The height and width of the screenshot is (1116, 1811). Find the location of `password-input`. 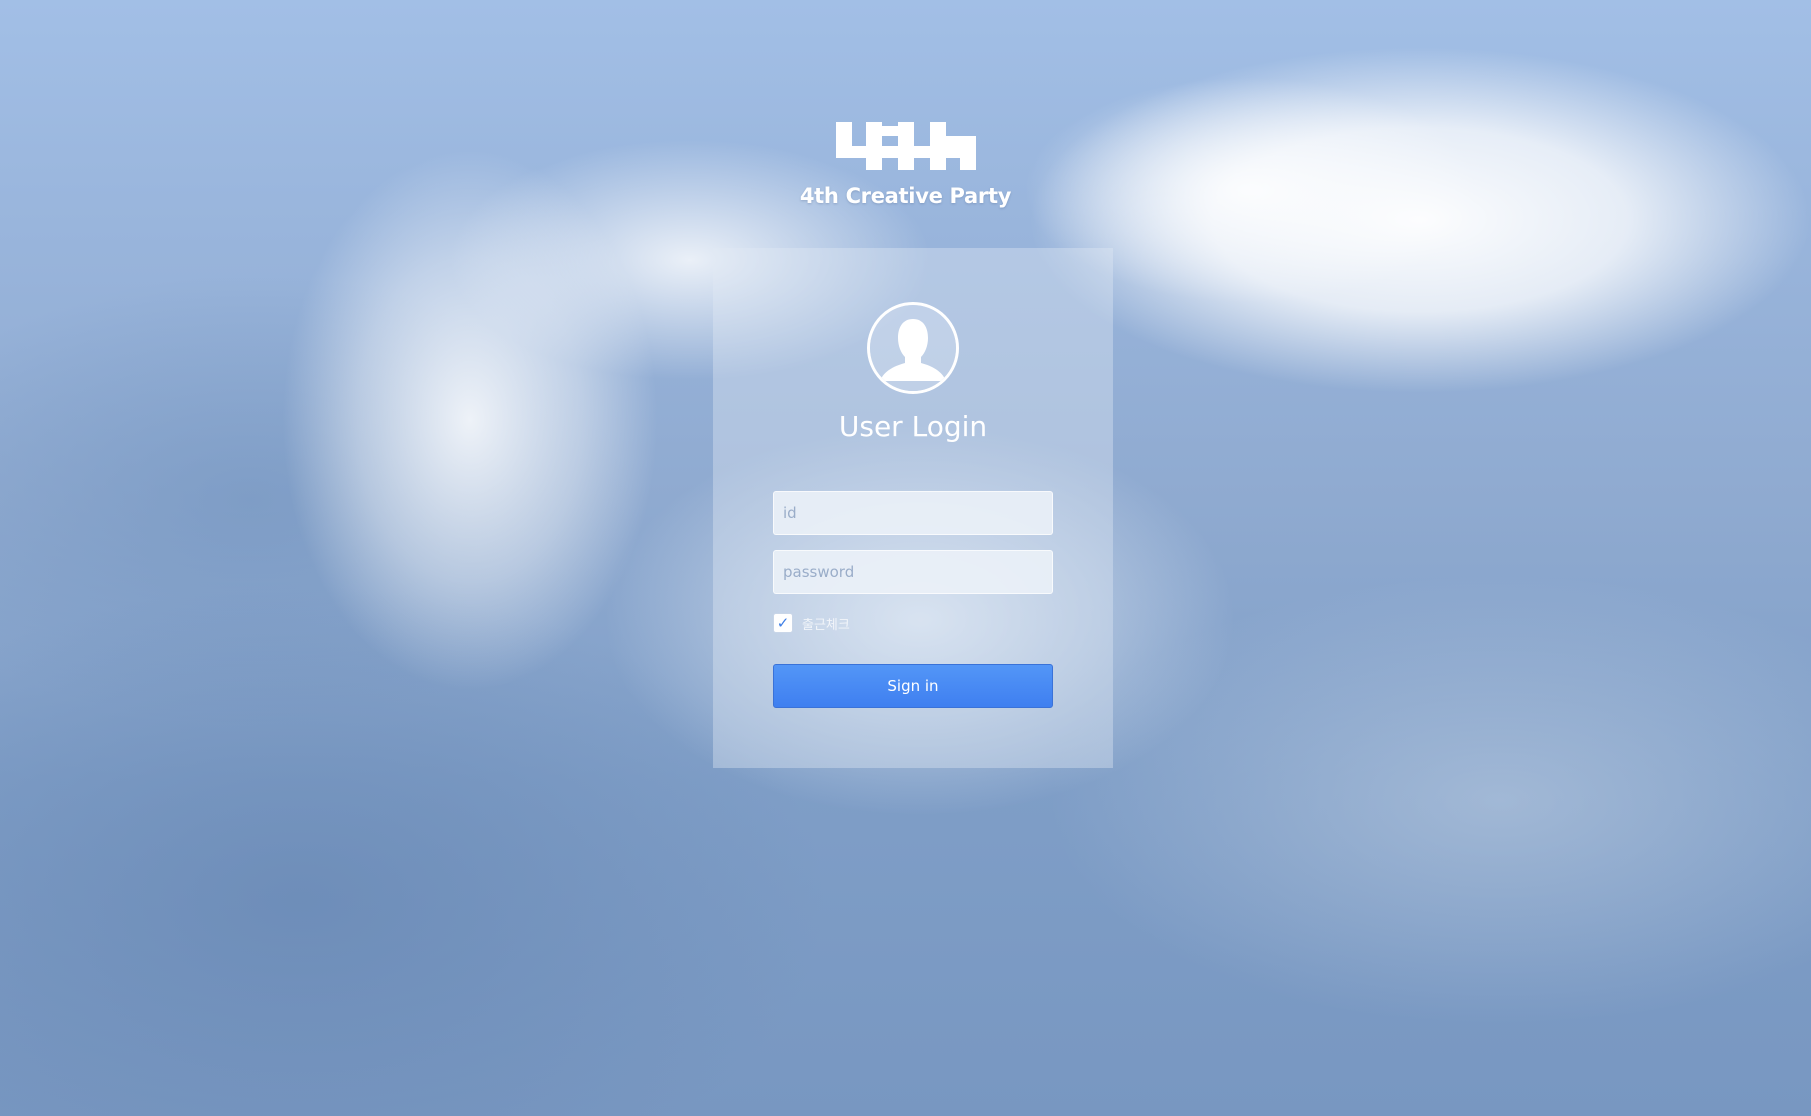

password-input is located at coordinates (913, 572).